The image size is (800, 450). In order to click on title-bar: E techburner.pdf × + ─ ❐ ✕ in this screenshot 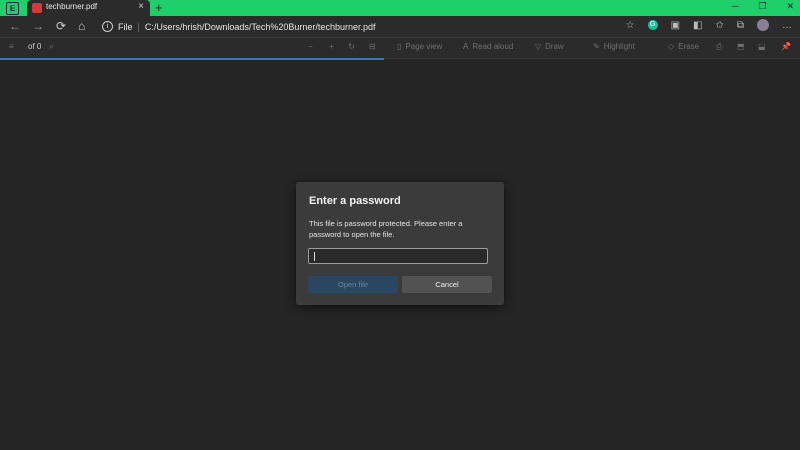, I will do `click(400, 8)`.